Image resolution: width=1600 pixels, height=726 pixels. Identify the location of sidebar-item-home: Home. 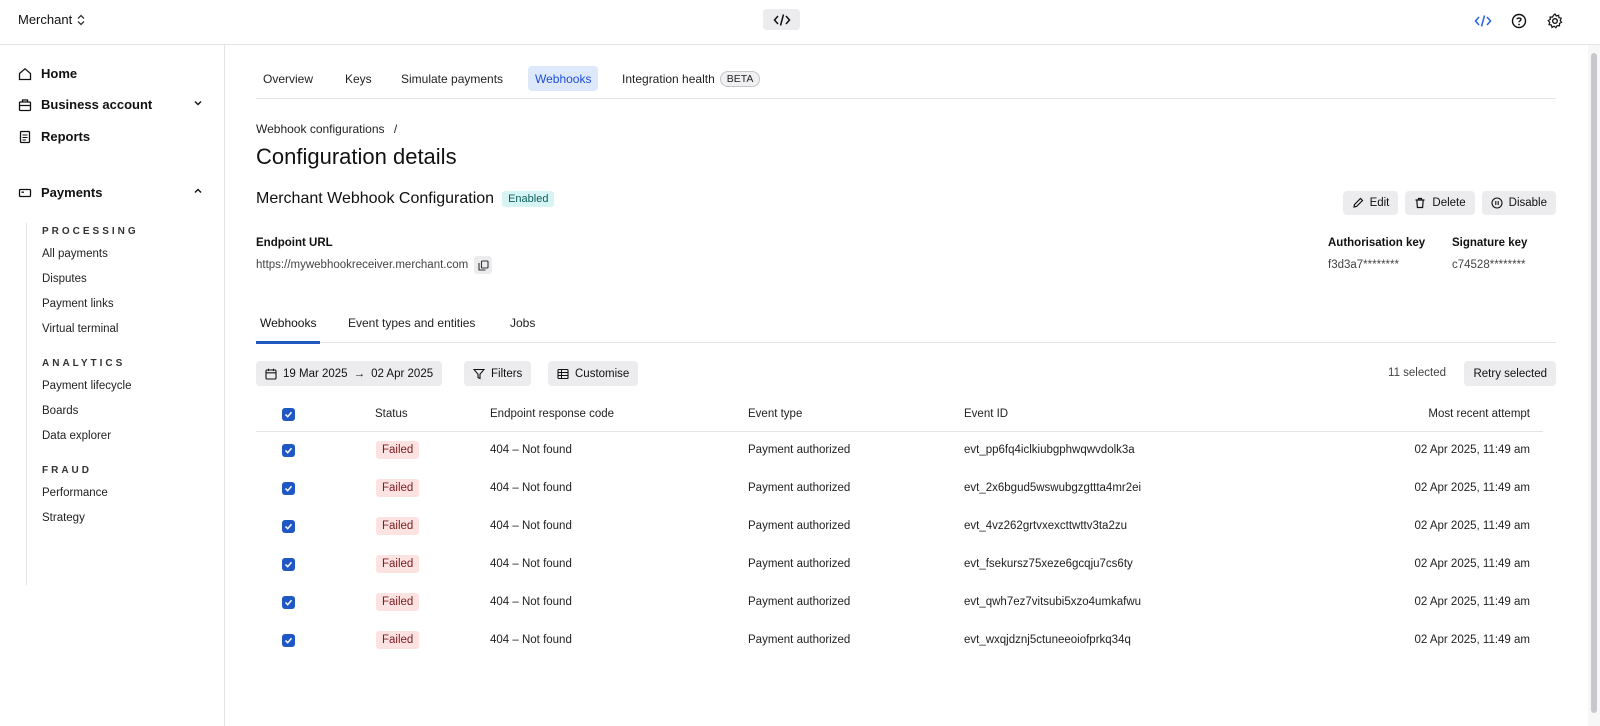
(47, 73).